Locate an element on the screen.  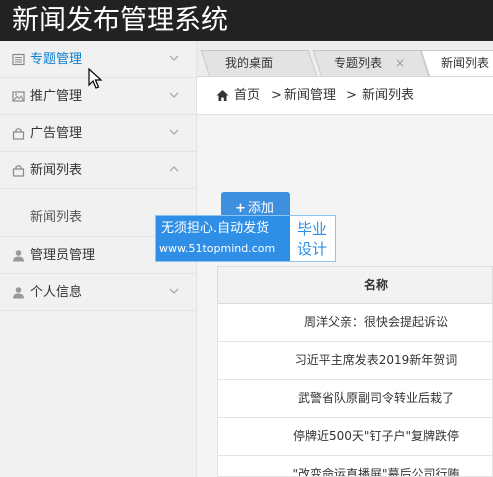
breadcrumb-current: 新闻列表 is located at coordinates (388, 95).